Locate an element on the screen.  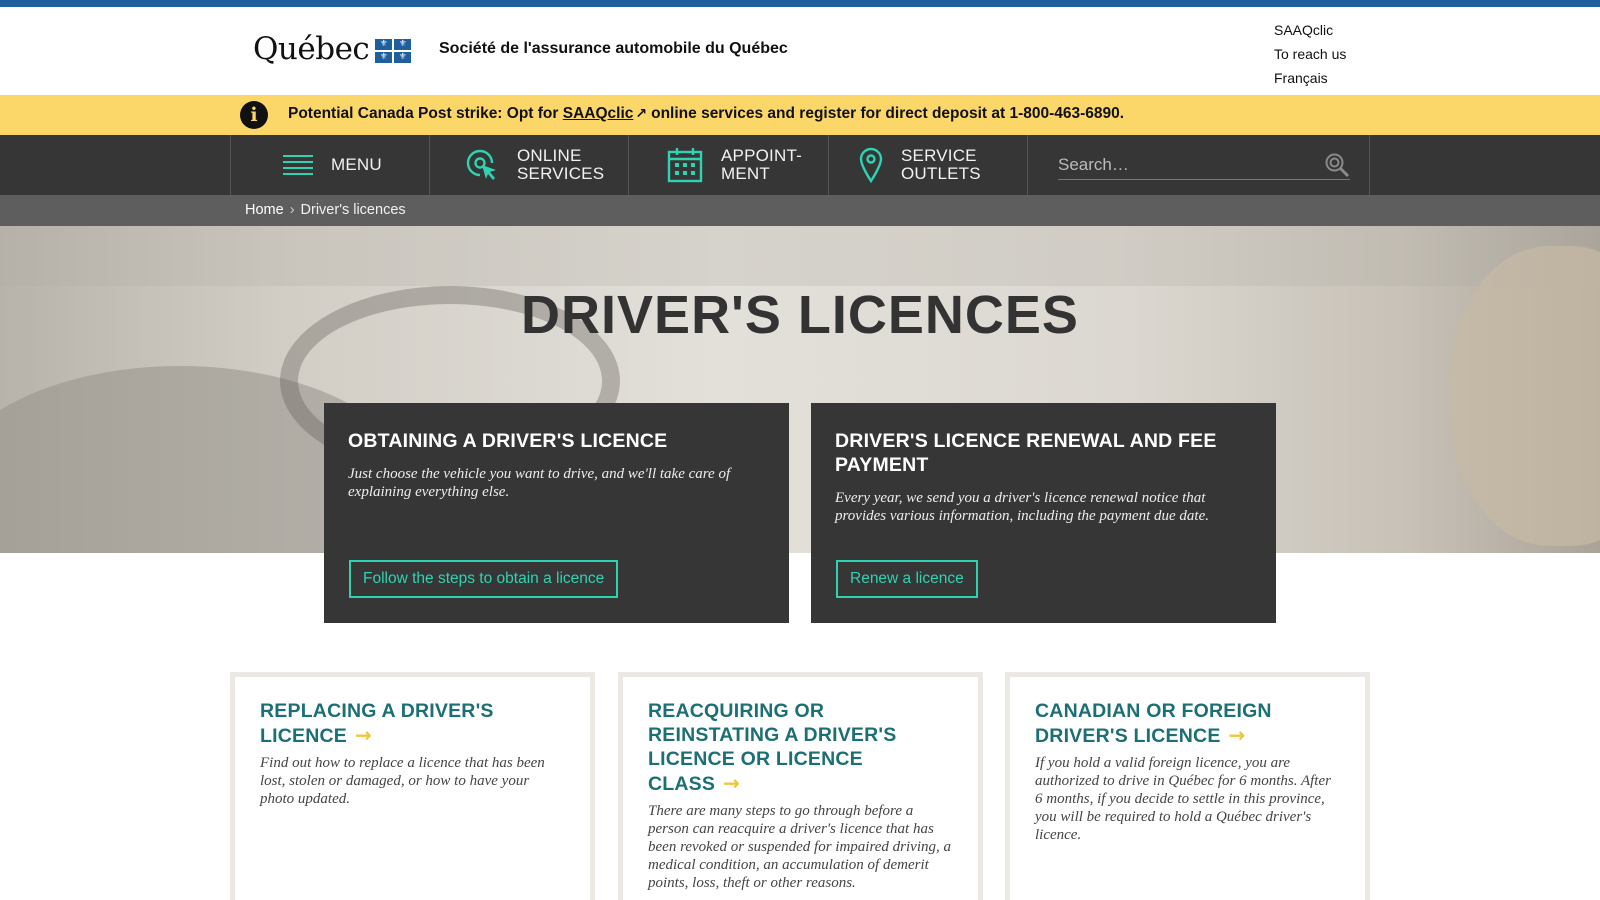
utility-links: SAAQclic To reach us Français is located at coordinates (1310, 54).